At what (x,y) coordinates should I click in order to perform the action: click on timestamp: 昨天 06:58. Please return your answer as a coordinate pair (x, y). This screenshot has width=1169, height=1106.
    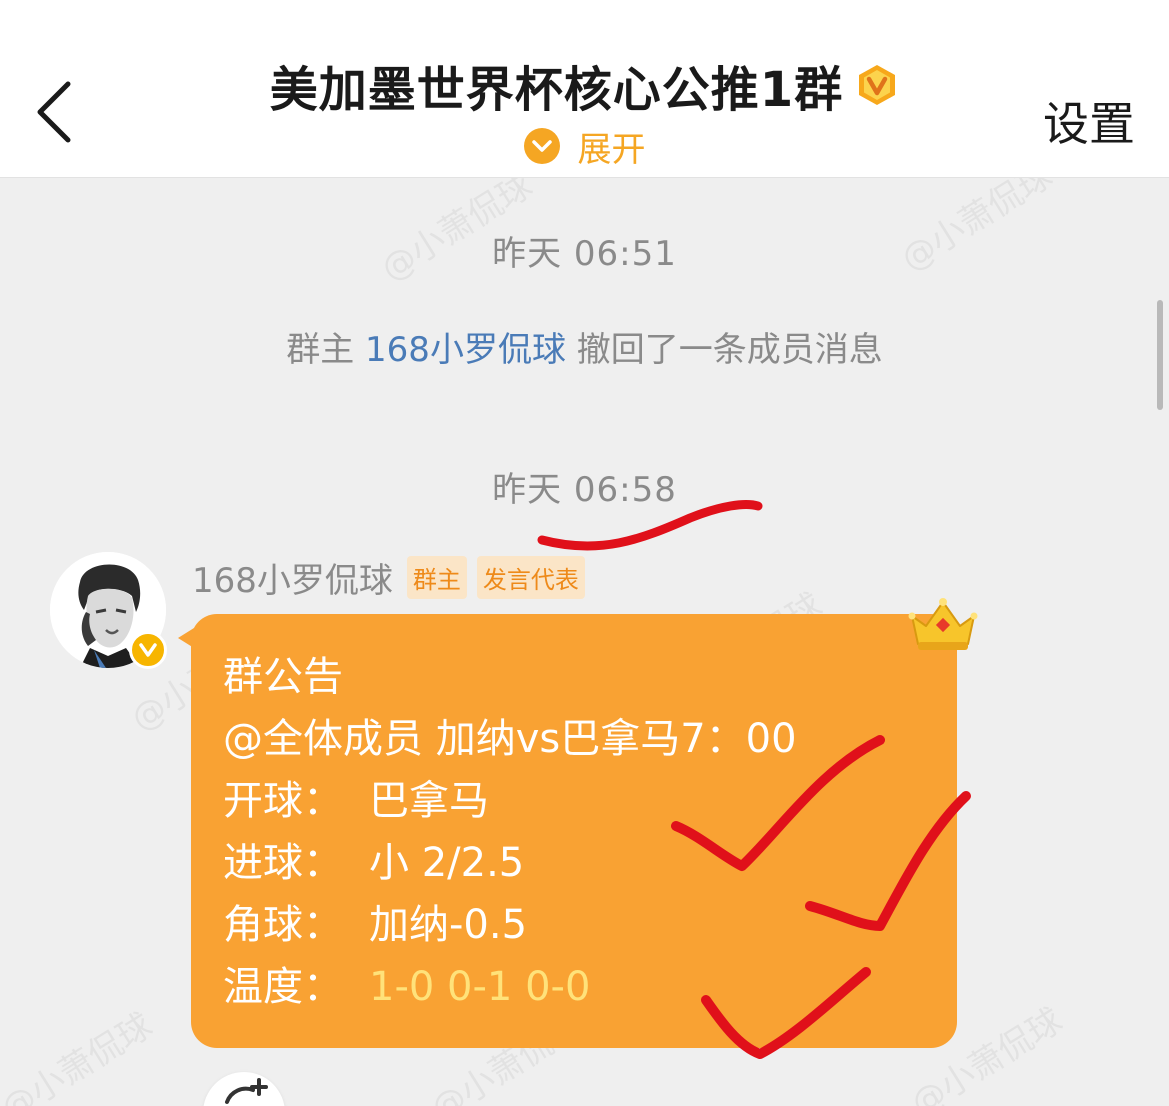
    Looking at the image, I should click on (584, 490).